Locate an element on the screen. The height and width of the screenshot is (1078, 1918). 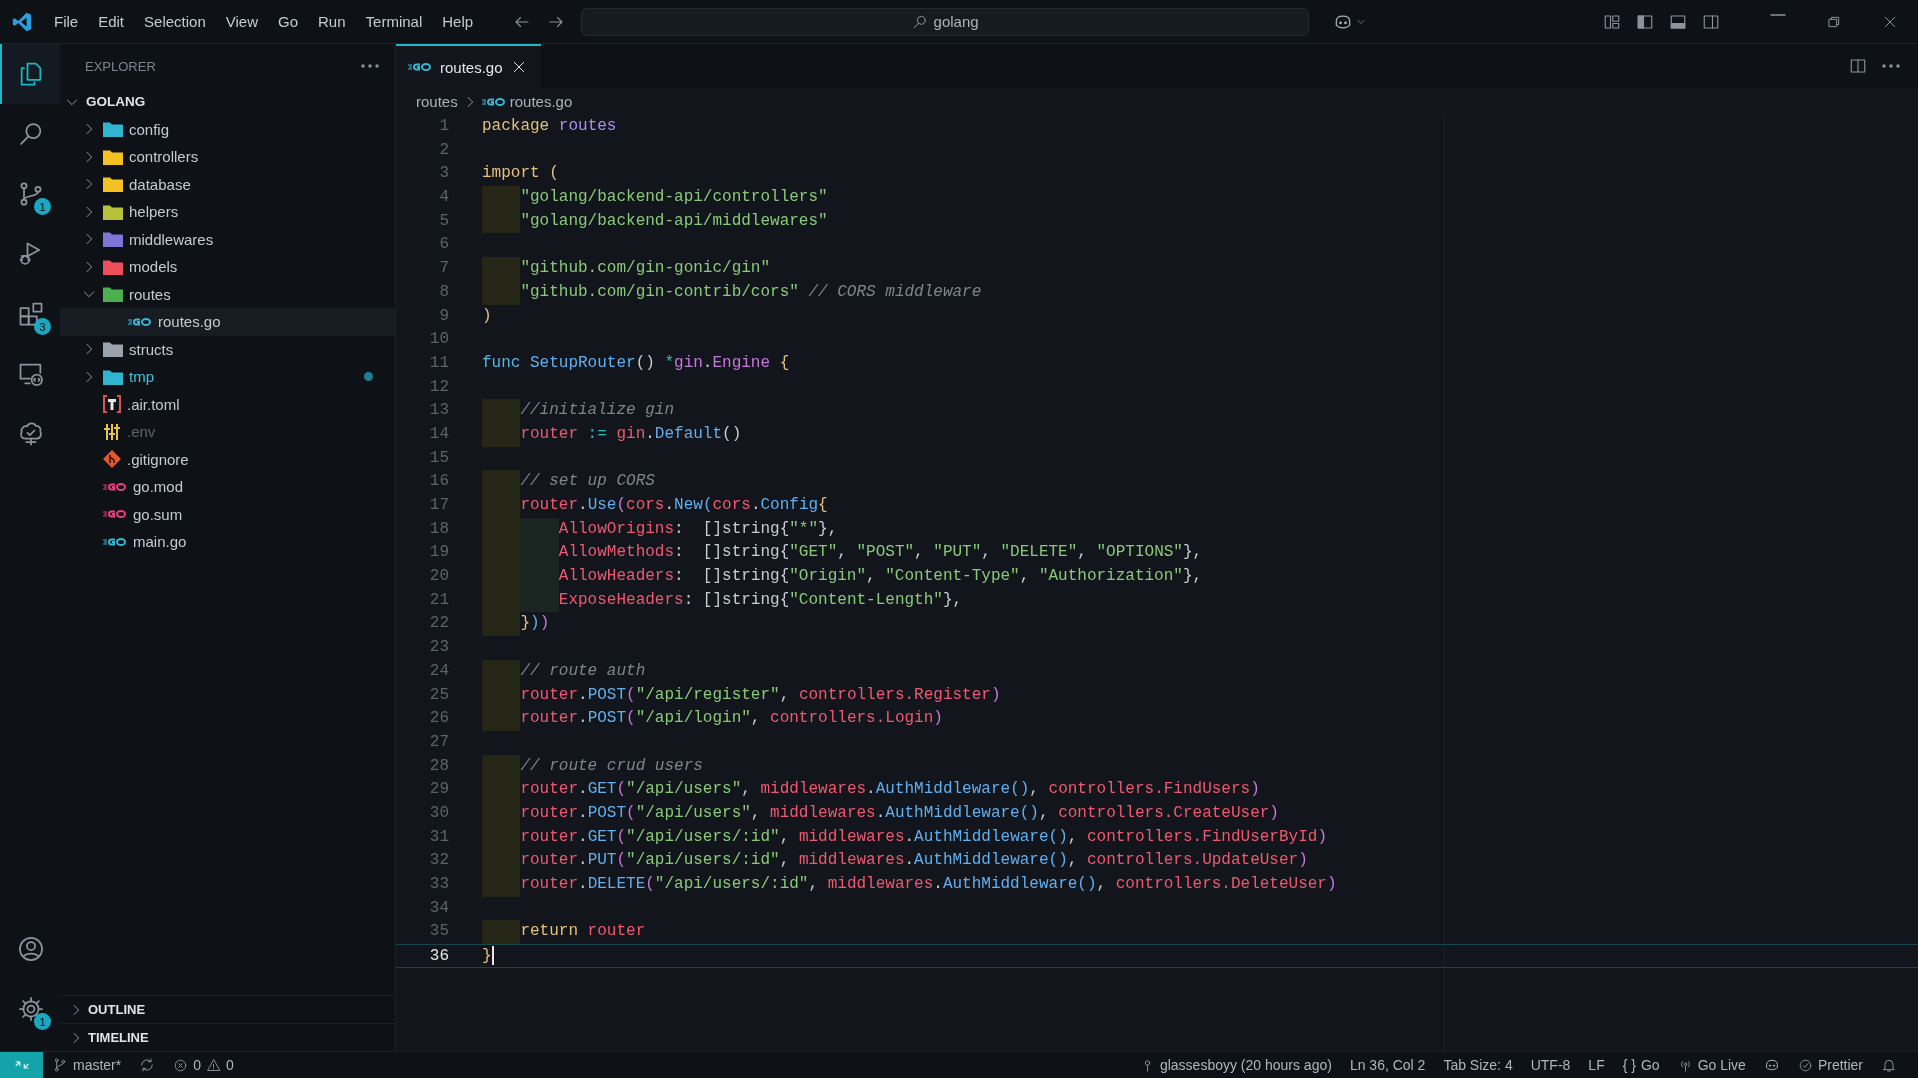
file-name: .env is located at coordinates (141, 432).